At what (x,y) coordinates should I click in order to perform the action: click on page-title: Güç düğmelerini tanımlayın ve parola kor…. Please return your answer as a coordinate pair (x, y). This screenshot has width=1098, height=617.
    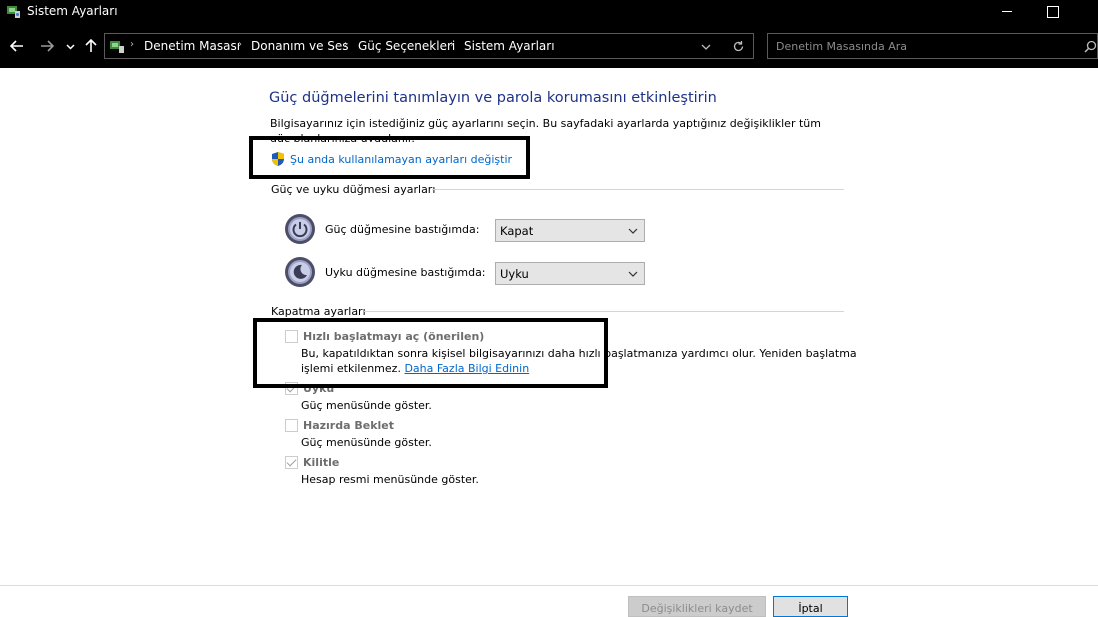
    Looking at the image, I should click on (493, 98).